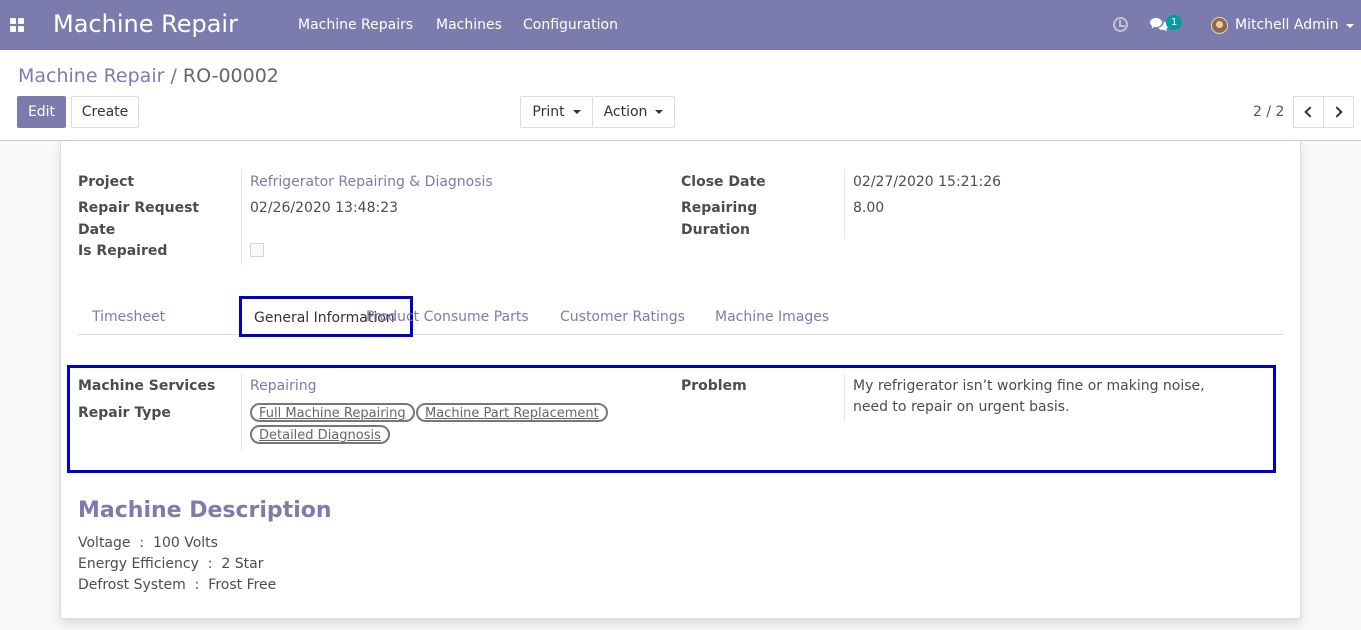  Describe the element at coordinates (355, 25) in the screenshot. I see `menu-machine-repairs: Machine Repairs` at that location.